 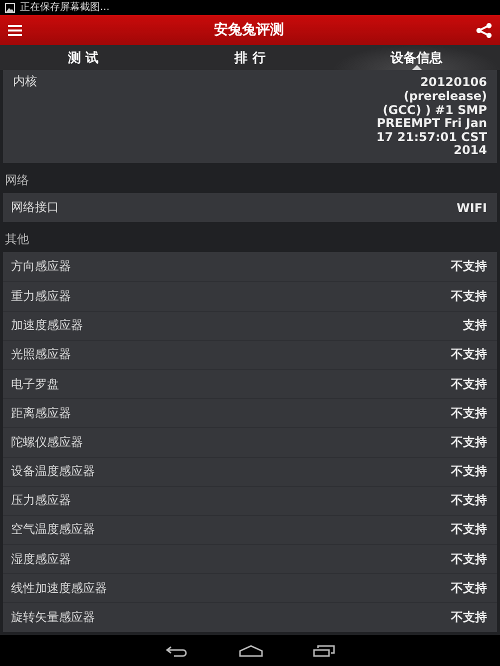 I want to click on row-label: 线性加速度感应器, so click(x=59, y=588).